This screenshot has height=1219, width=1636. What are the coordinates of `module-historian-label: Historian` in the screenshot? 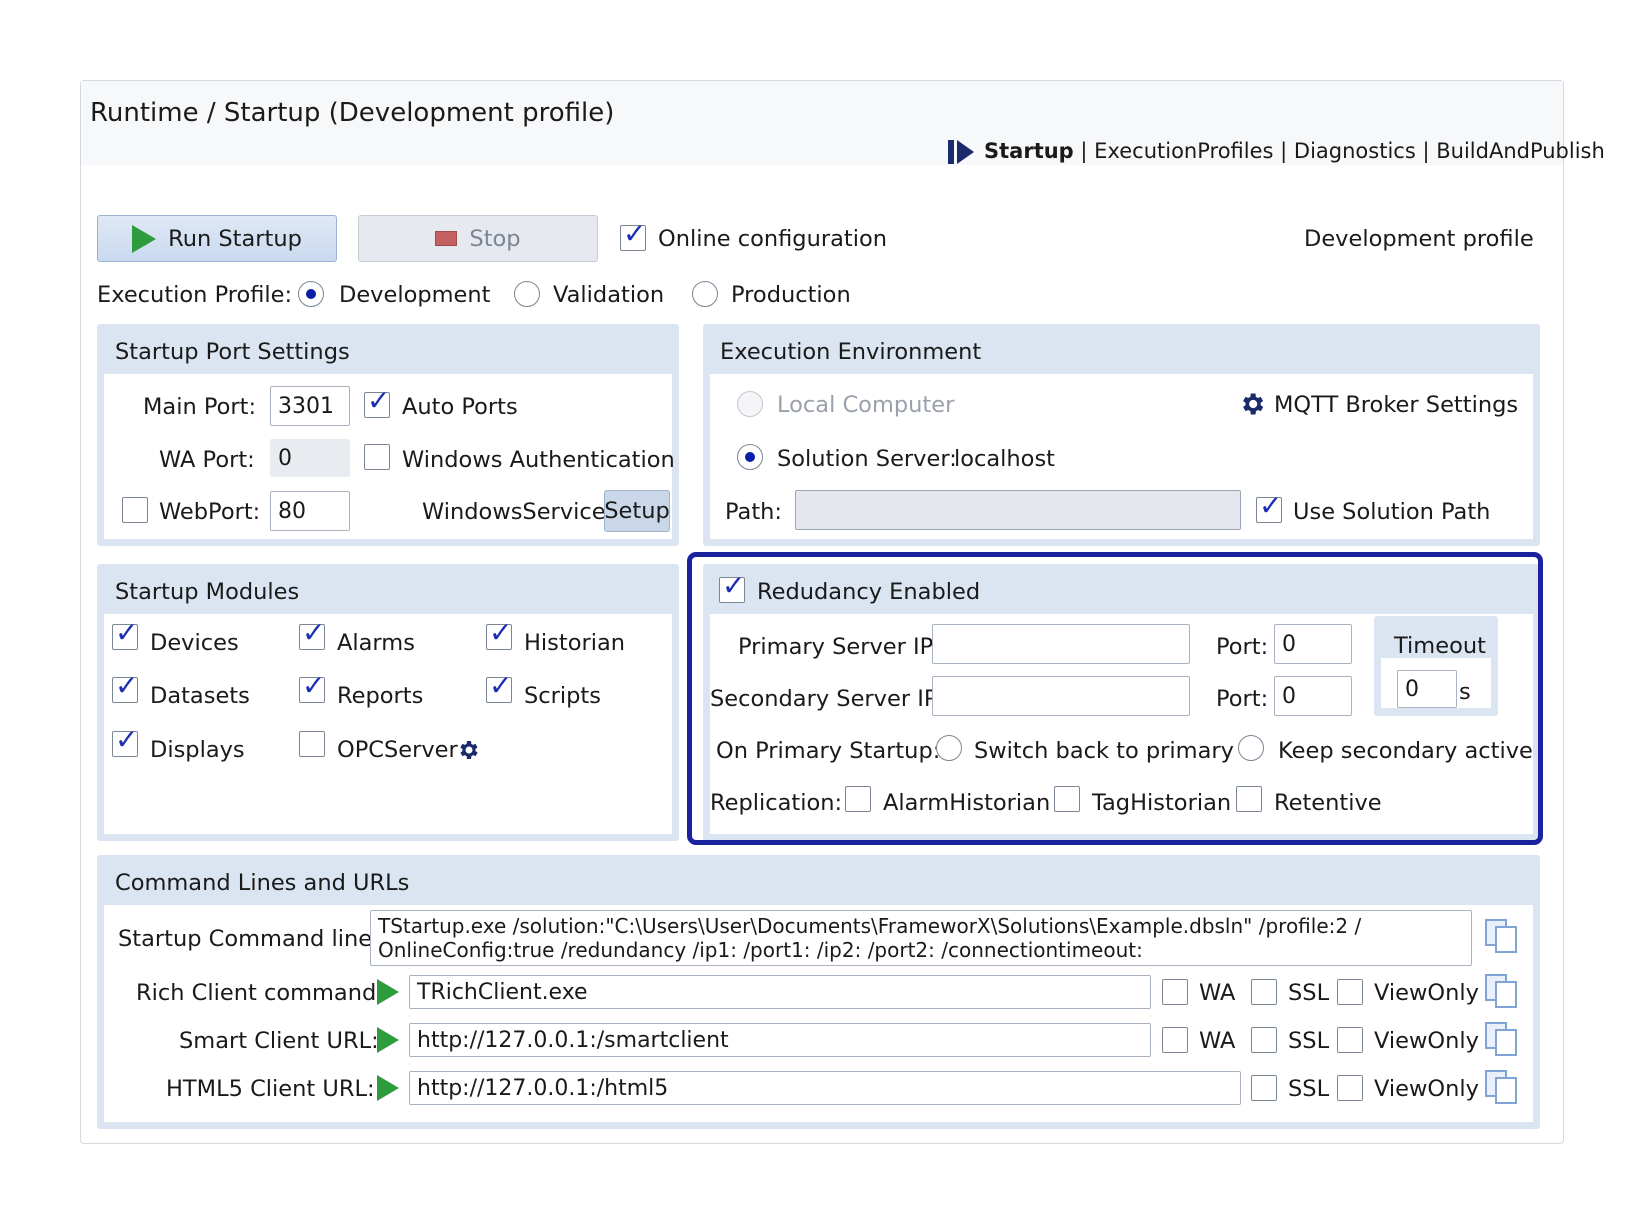 It's located at (575, 643).